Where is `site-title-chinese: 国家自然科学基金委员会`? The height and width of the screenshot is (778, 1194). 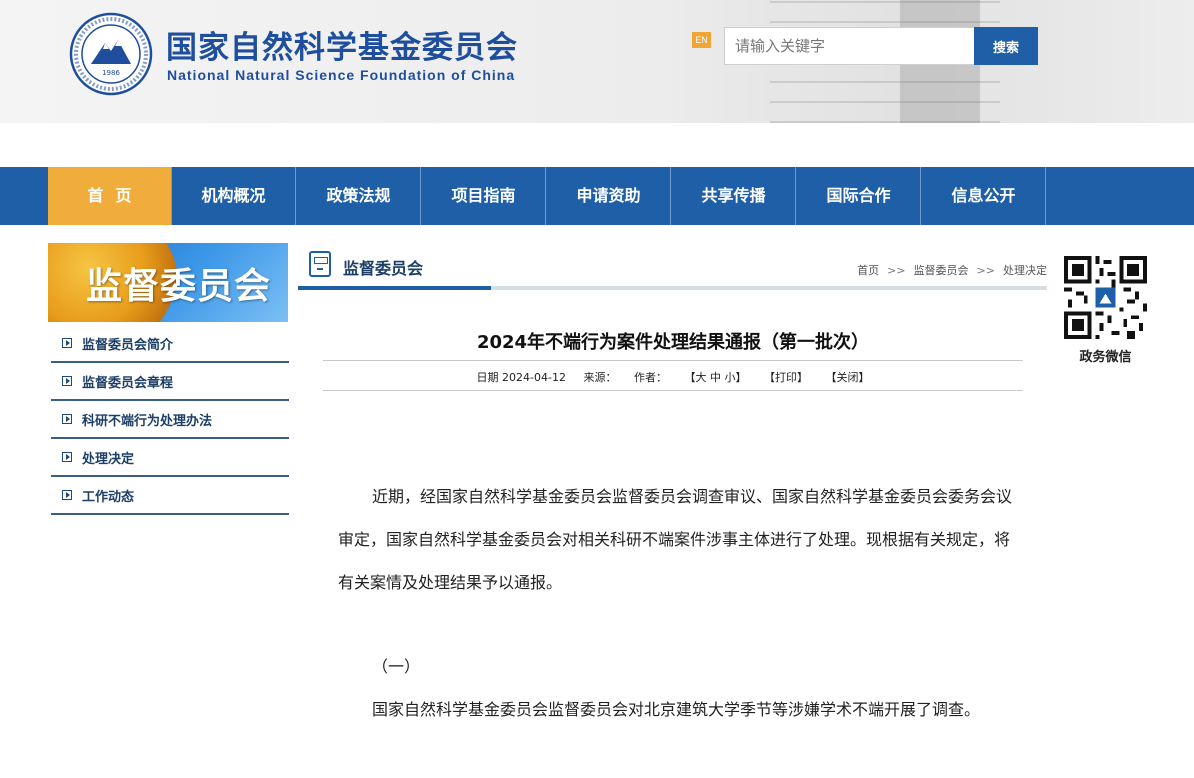 site-title-chinese: 国家自然科学基金委员会 is located at coordinates (342, 48).